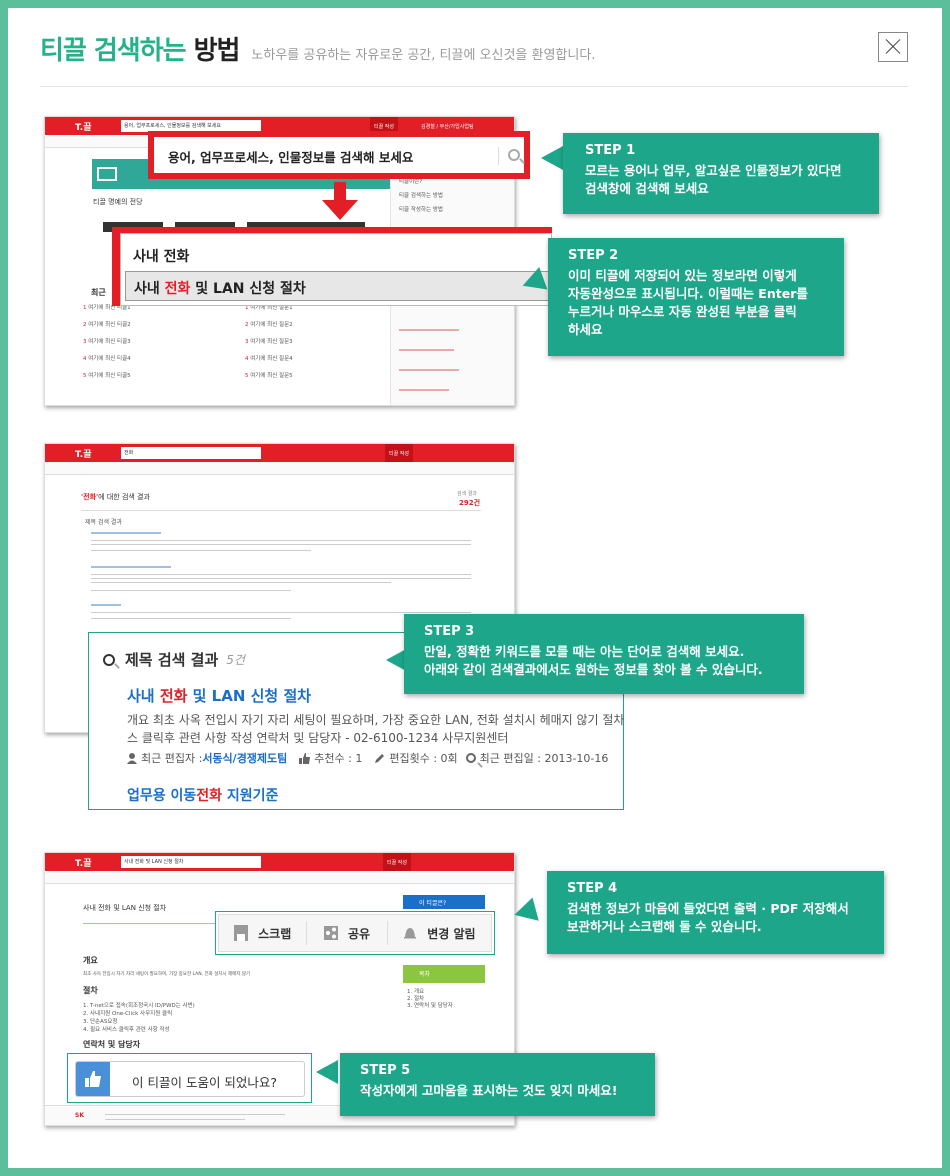 Image resolution: width=950 pixels, height=1176 pixels. Describe the element at coordinates (430, 991) in the screenshot. I see `toc-item: 1. 개요` at that location.